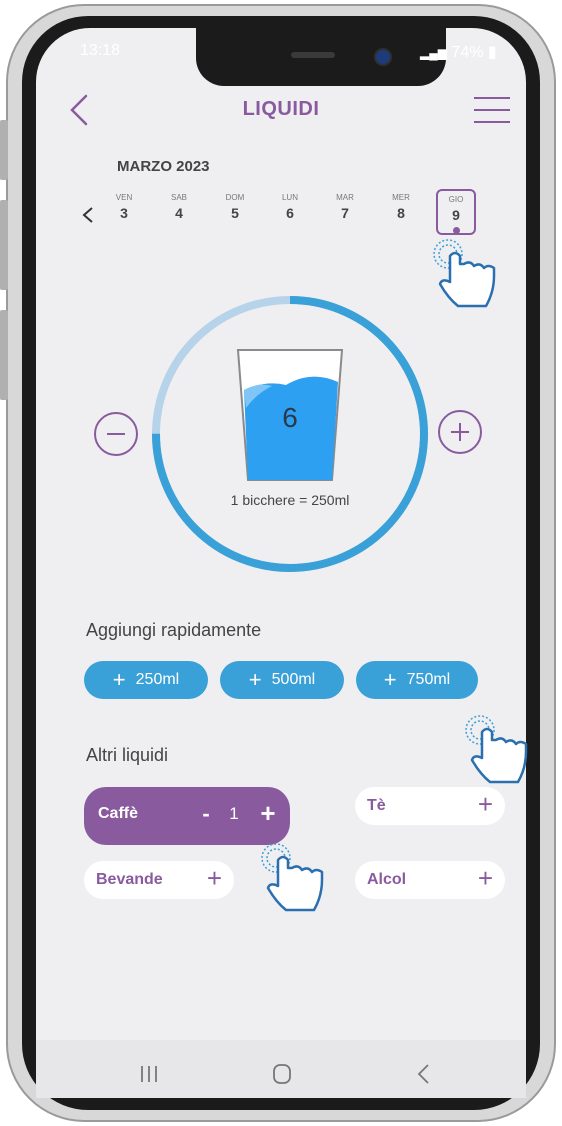 The image size is (562, 1126). I want to click on calendar-day: MAR 7, so click(345, 207).